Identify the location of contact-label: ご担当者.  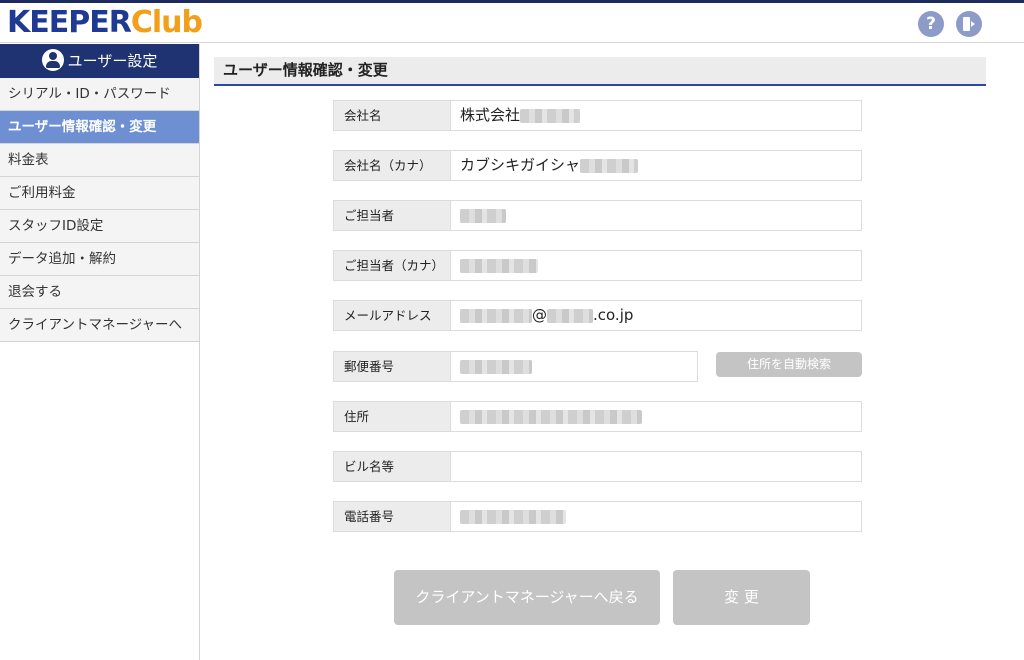
(391, 215).